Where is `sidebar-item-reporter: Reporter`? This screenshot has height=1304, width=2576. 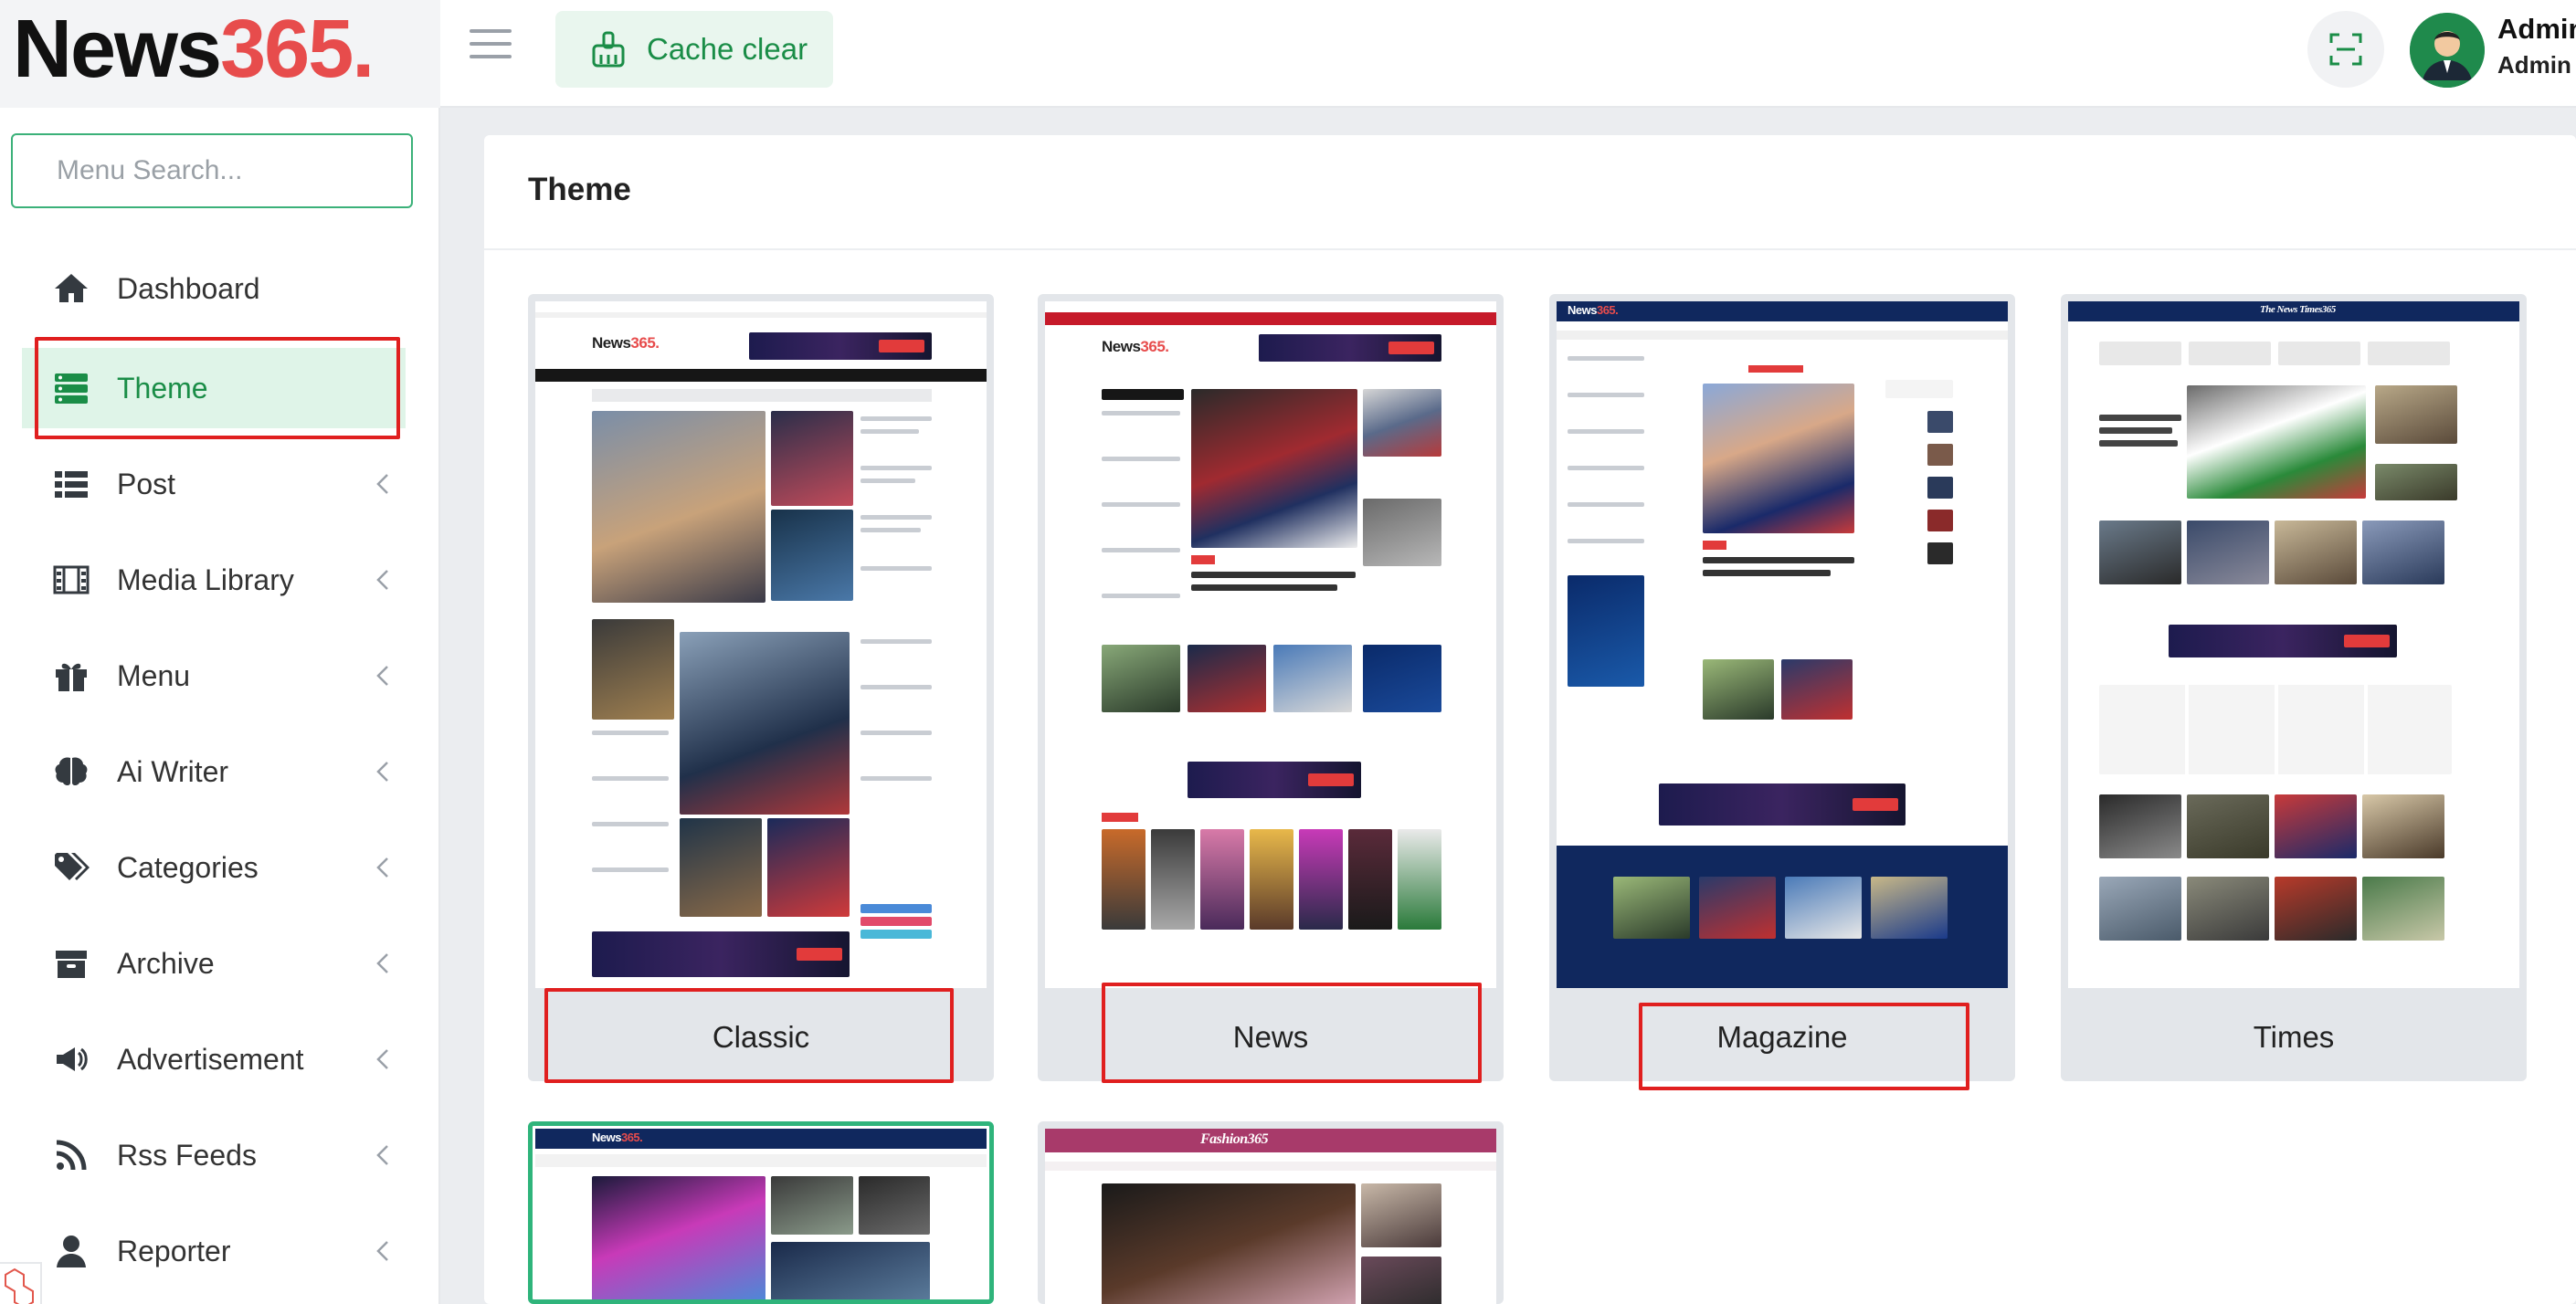
sidebar-item-reporter: Reporter is located at coordinates (214, 1251).